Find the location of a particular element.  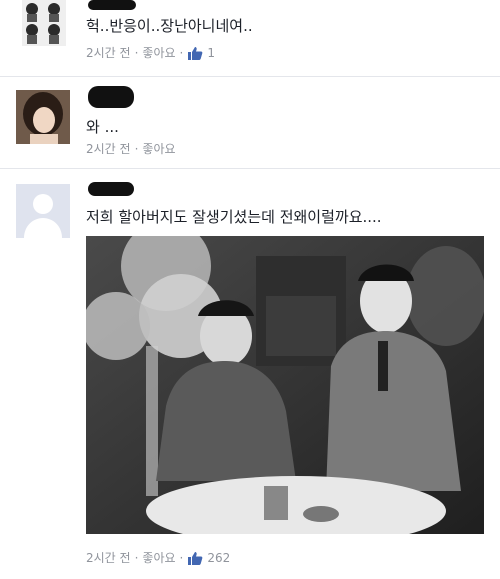

comment-meta: 2시간 전 · 좋아요 · 1 is located at coordinates (150, 52).